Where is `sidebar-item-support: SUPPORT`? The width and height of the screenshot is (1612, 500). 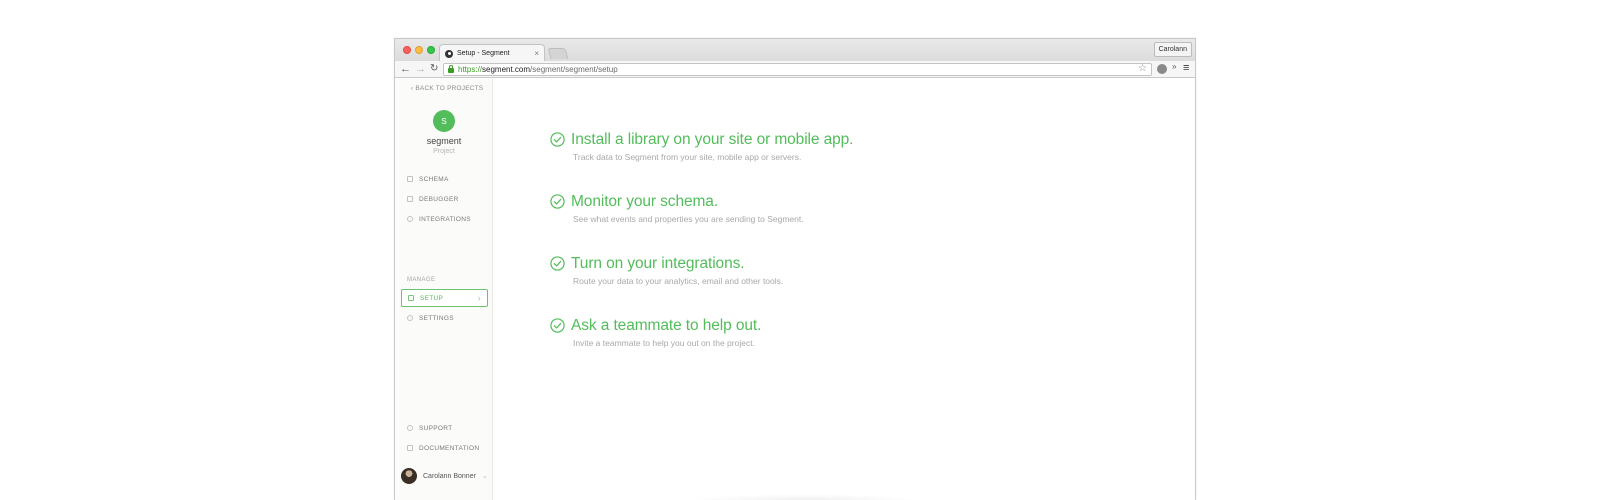
sidebar-item-support: SUPPORT is located at coordinates (429, 428).